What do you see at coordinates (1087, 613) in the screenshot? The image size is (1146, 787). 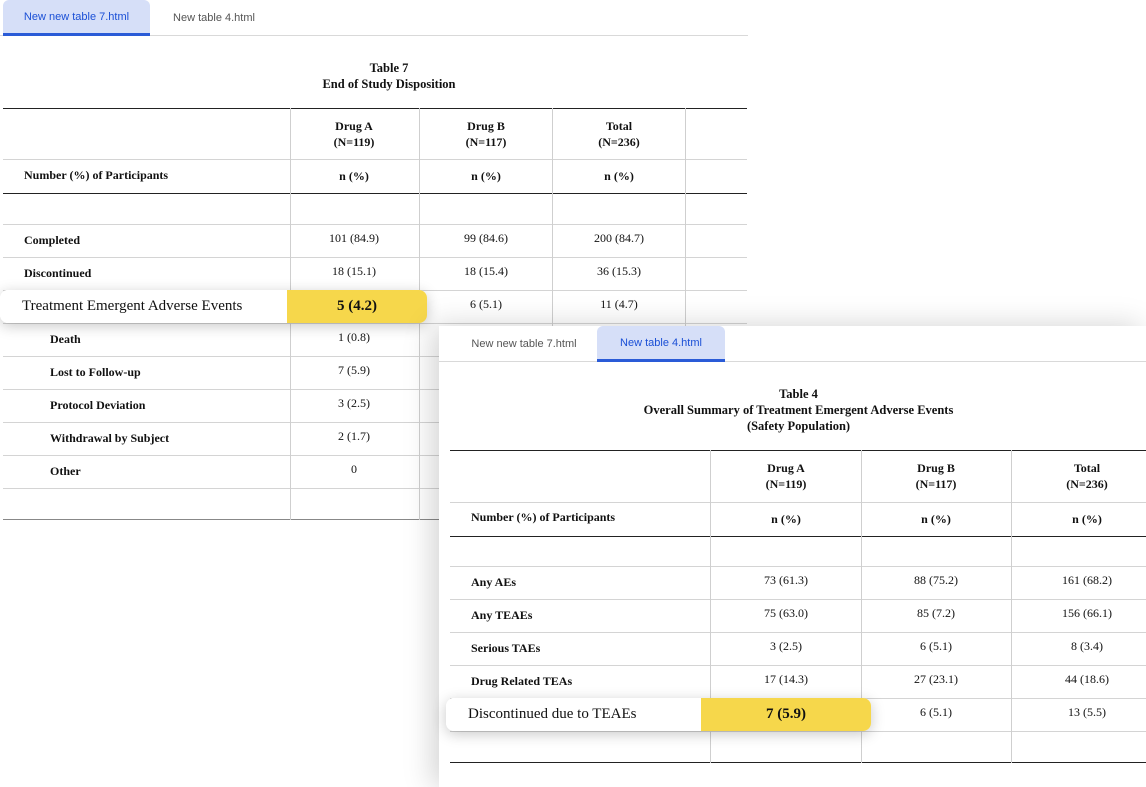 I see `table-cell: 156 (66.1)` at bounding box center [1087, 613].